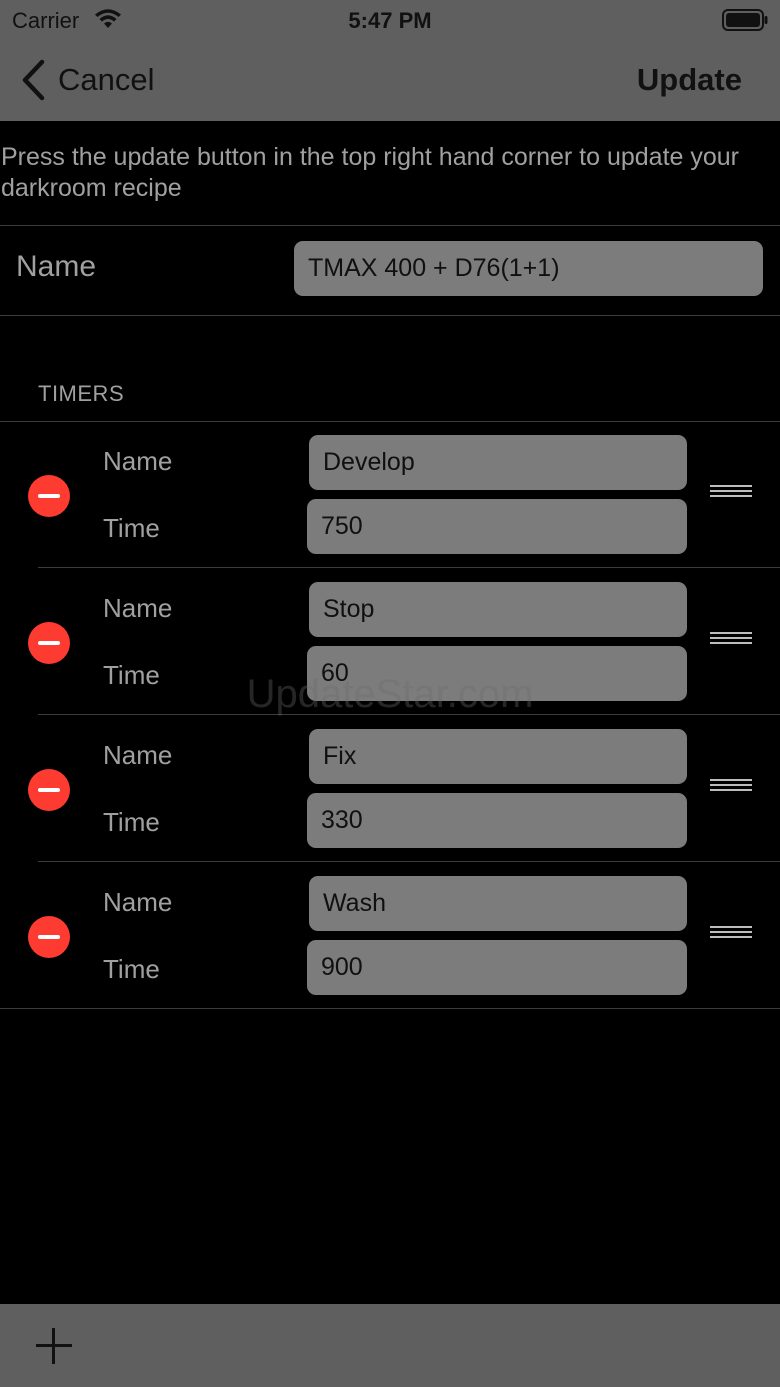 Image resolution: width=780 pixels, height=1387 pixels. Describe the element at coordinates (106, 79) in the screenshot. I see `cancel-label: Cancel` at that location.